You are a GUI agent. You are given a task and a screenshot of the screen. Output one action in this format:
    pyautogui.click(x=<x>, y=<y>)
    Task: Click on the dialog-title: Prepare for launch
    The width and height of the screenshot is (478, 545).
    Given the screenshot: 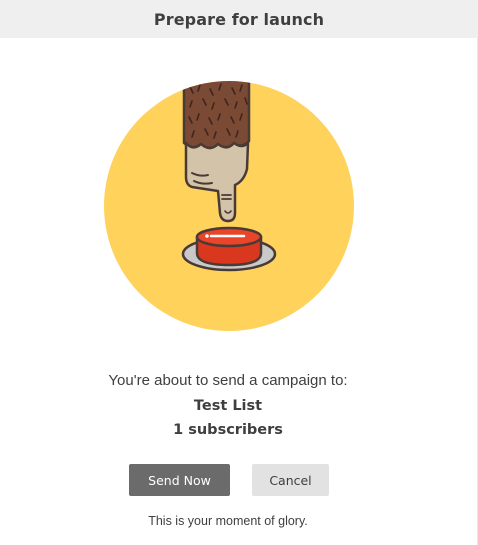 What is the action you would take?
    pyautogui.click(x=239, y=19)
    